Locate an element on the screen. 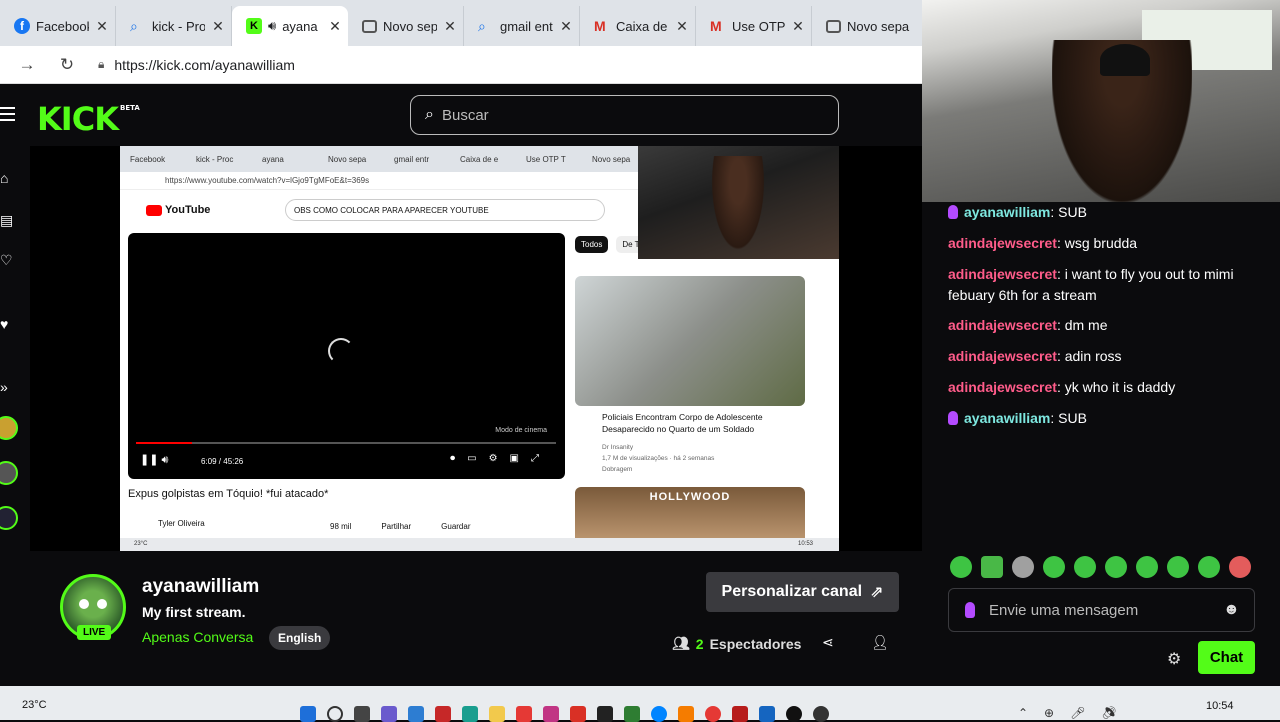 Image resolution: width=1280 pixels, height=722 pixels. customize-channel-button: Personalizar canal ⇗ is located at coordinates (802, 592).